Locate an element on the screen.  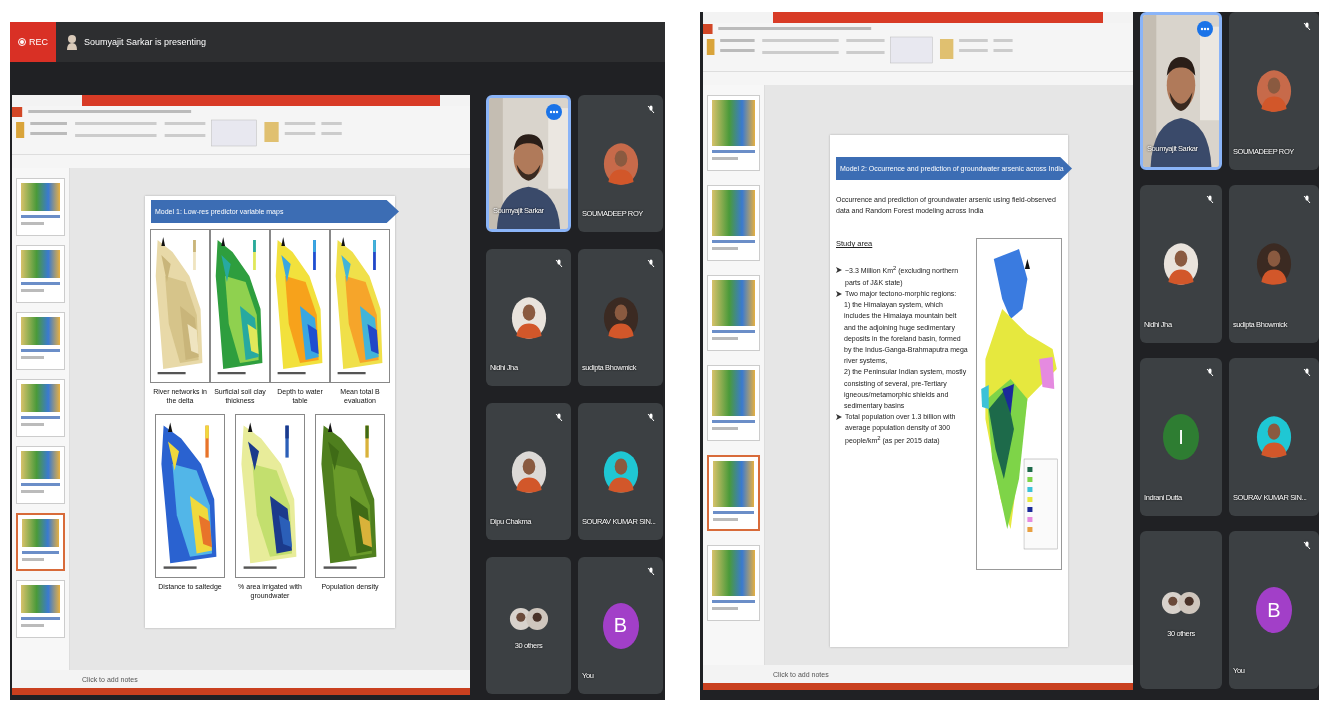
presenter-text: Soumyajit Sarkar is presenting is located at coordinates (145, 42).